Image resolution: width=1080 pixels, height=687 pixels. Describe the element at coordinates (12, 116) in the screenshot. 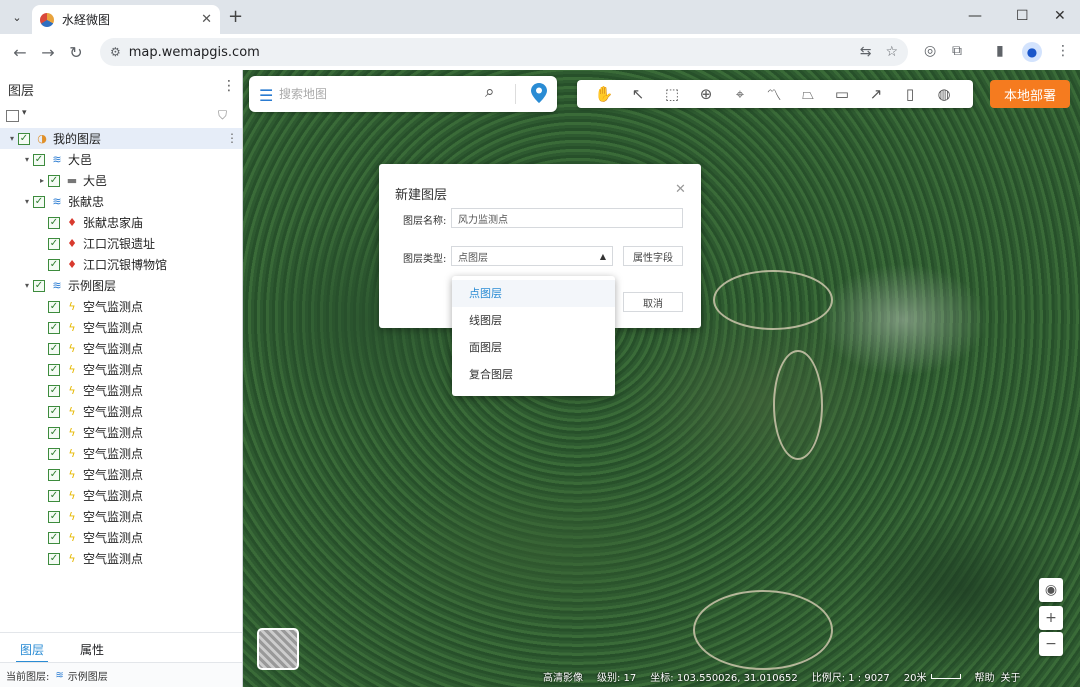

I see `layer-list-icon` at that location.